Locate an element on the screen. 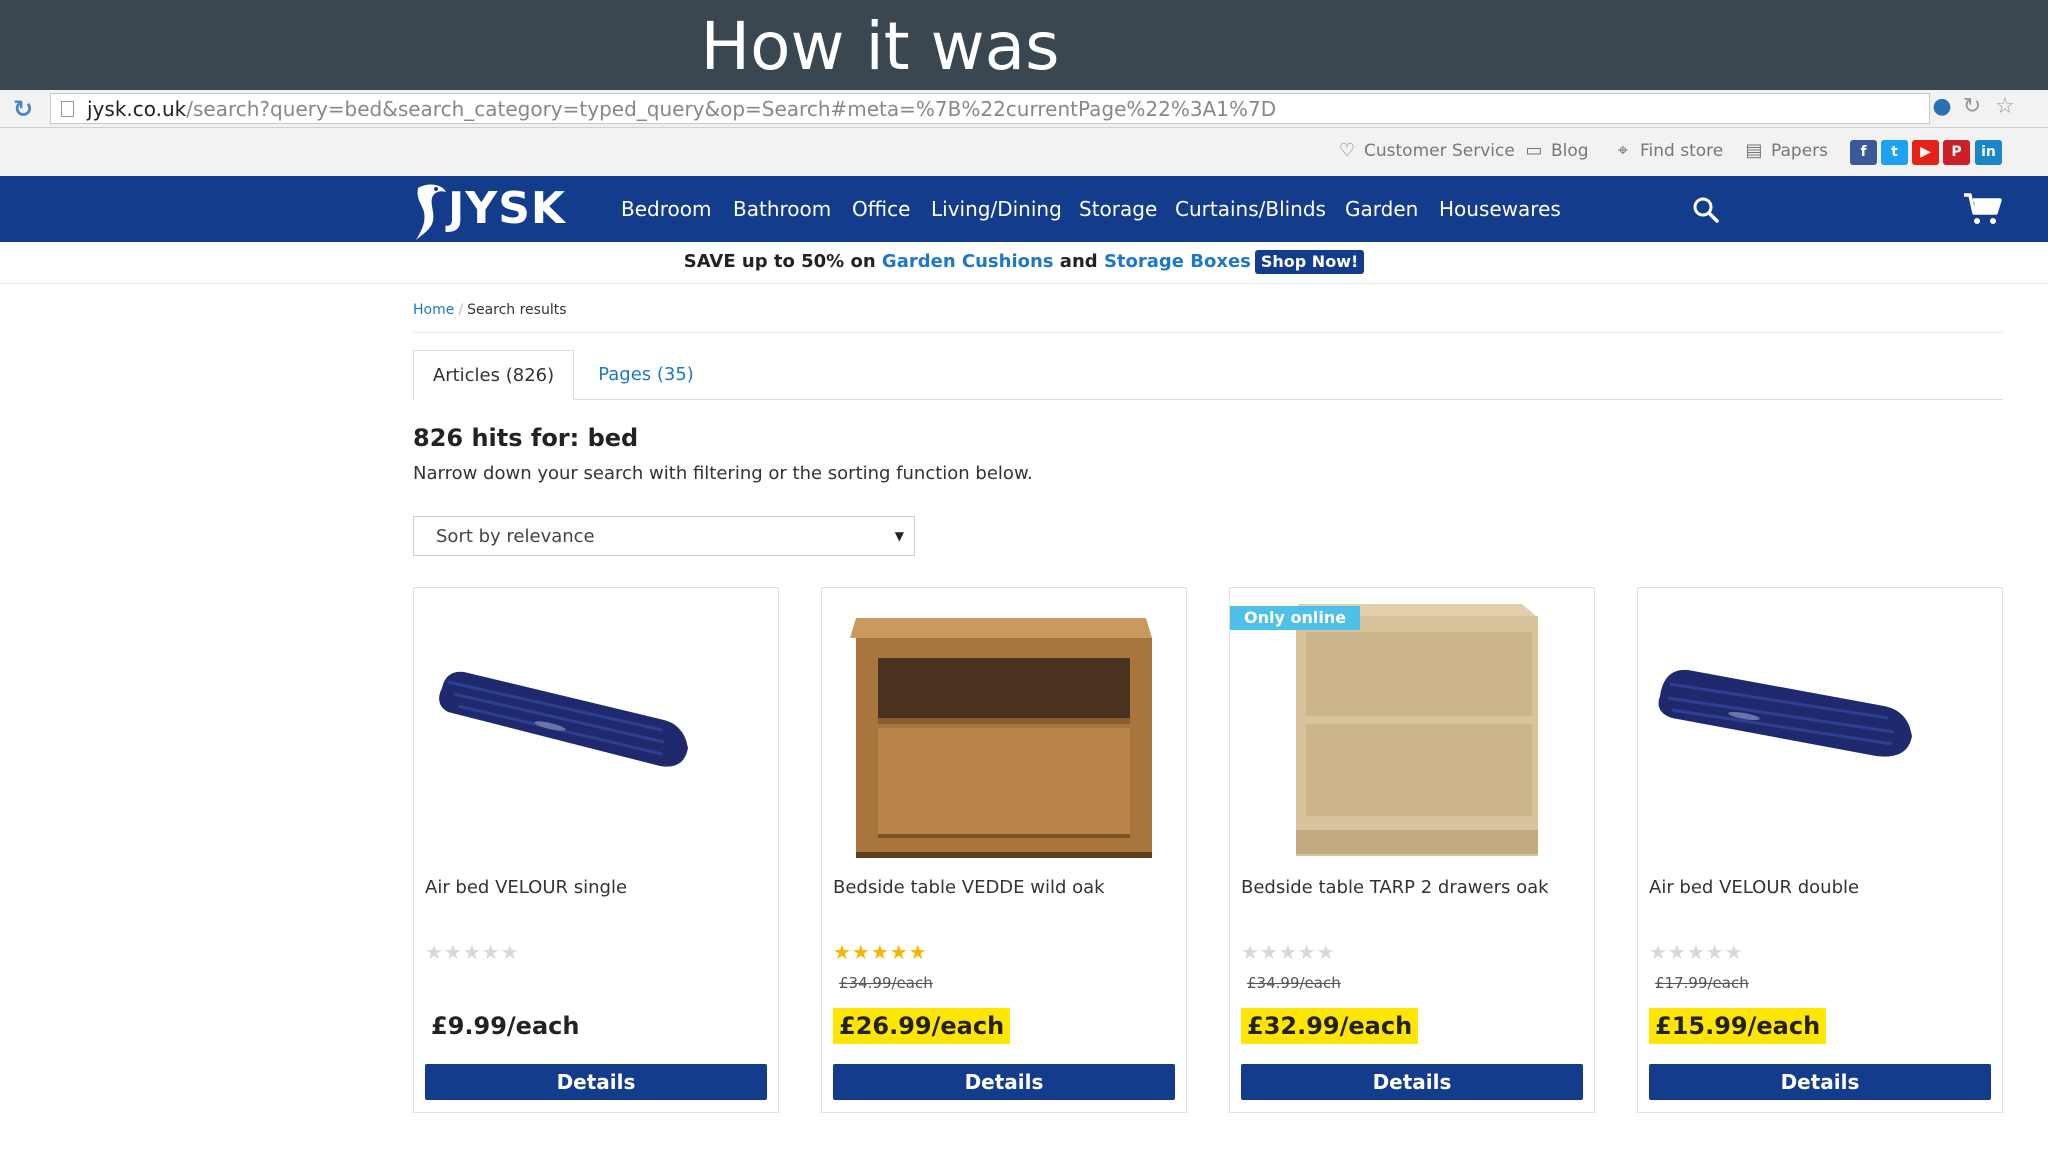 This screenshot has width=2048, height=1152. nav-bathroom: Bathroom is located at coordinates (782, 209).